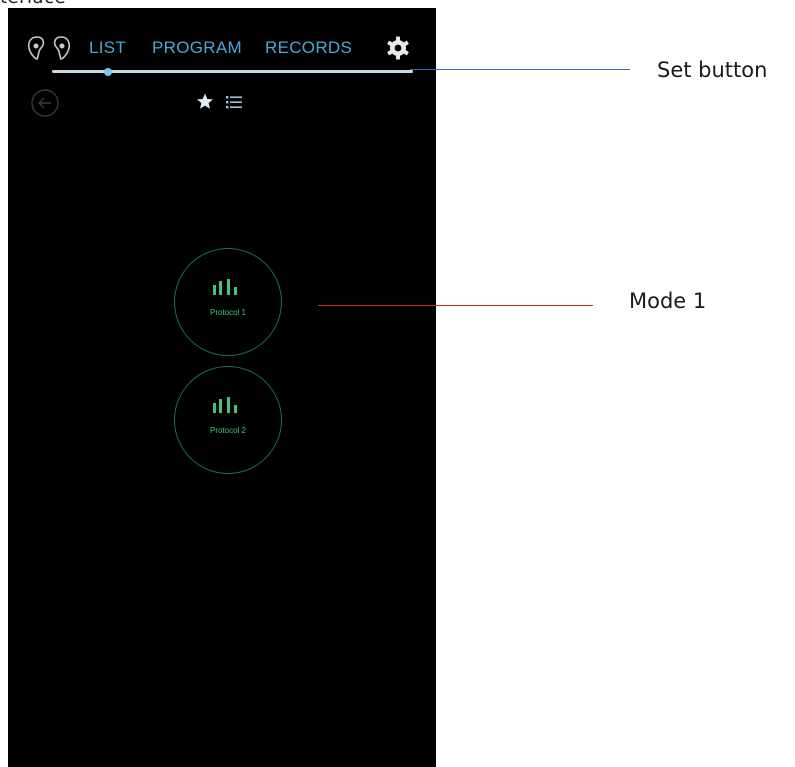 The height and width of the screenshot is (767, 795). Describe the element at coordinates (228, 430) in the screenshot. I see `protocol-2-label: Protocol 2` at that location.